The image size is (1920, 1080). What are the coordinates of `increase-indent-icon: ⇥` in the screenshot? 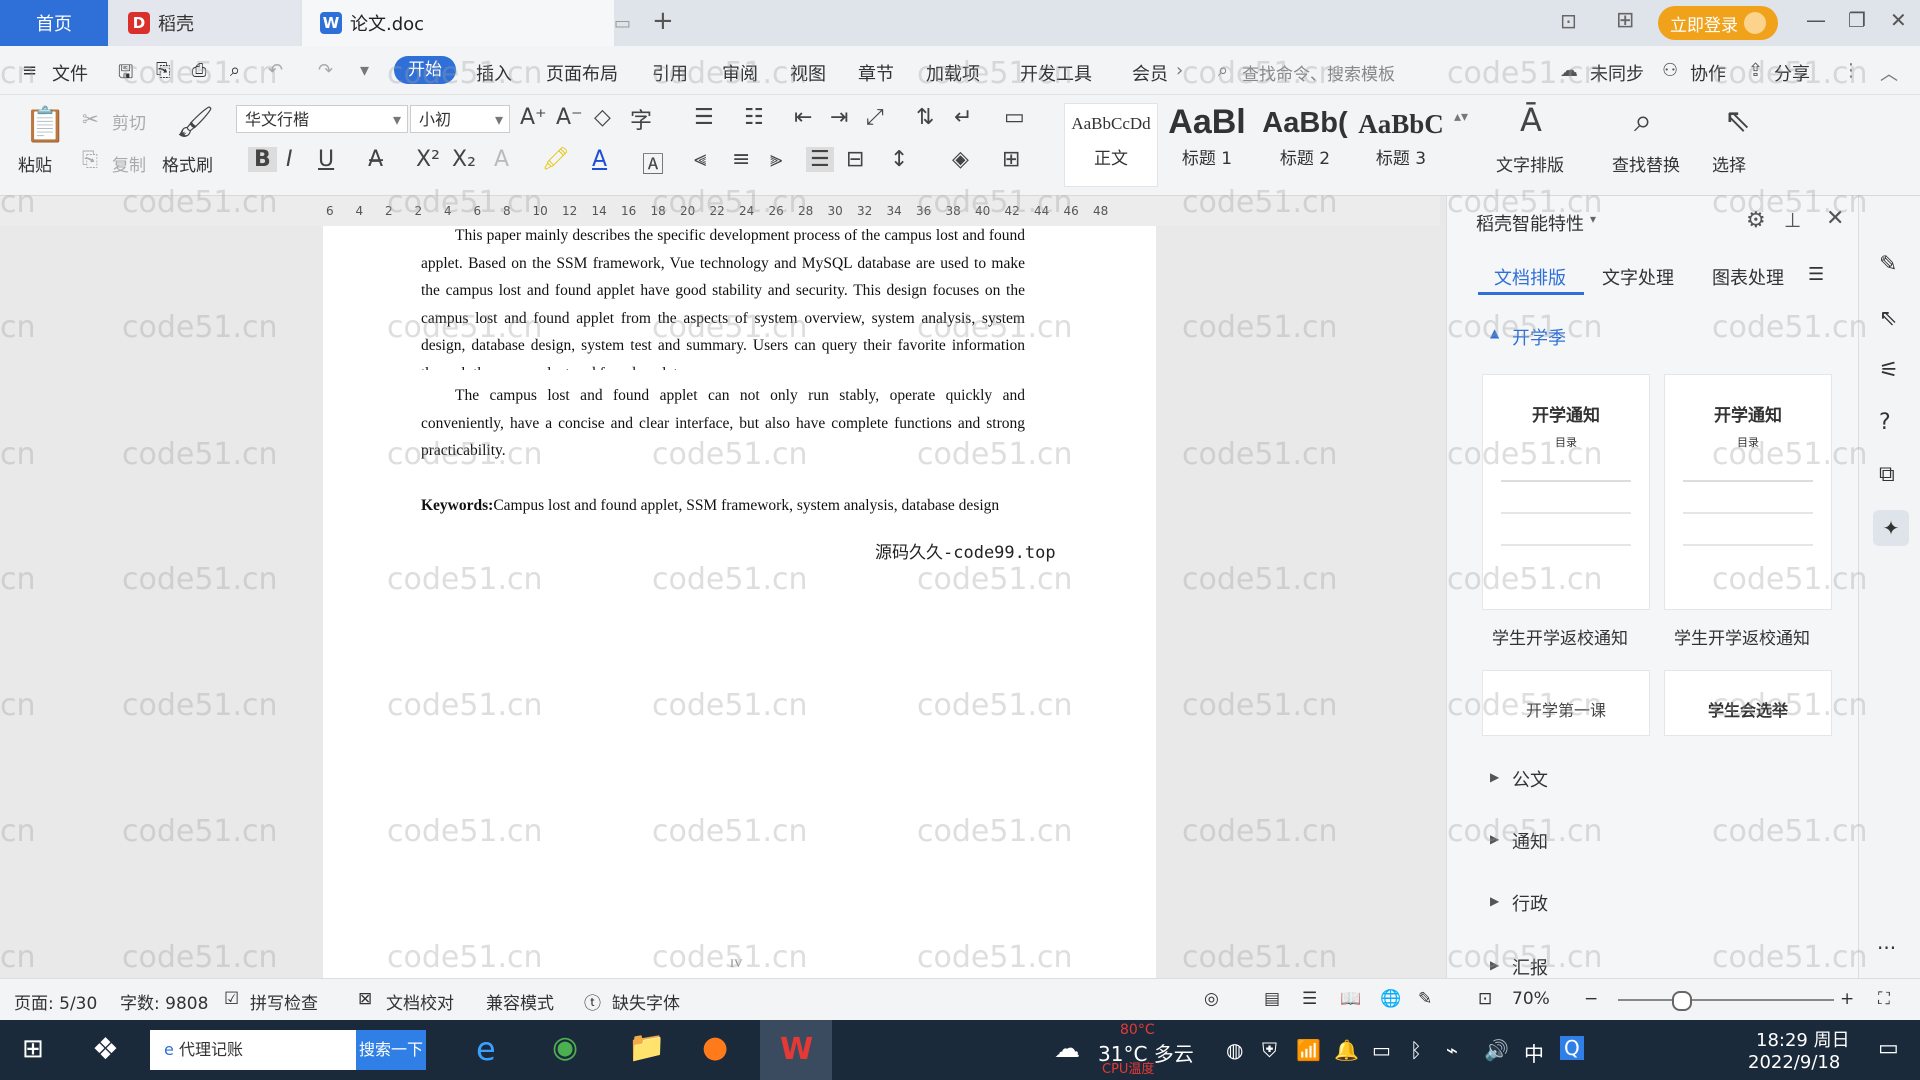 It's located at (839, 117).